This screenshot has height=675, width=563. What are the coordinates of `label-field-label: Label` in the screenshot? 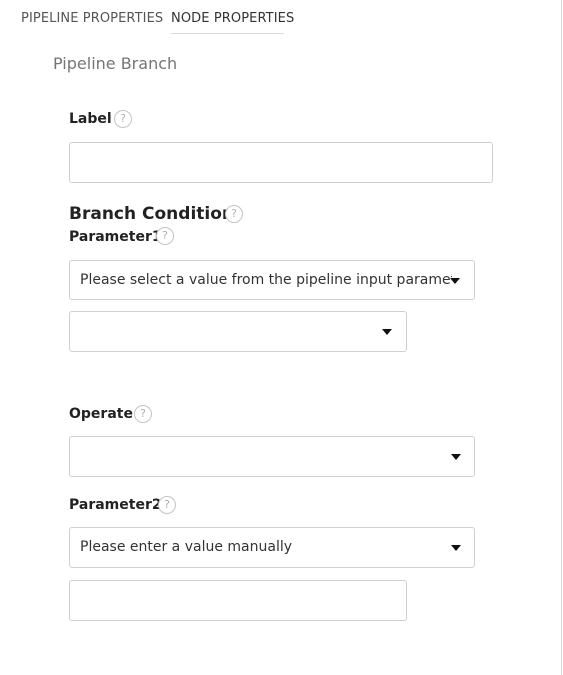 It's located at (90, 119).